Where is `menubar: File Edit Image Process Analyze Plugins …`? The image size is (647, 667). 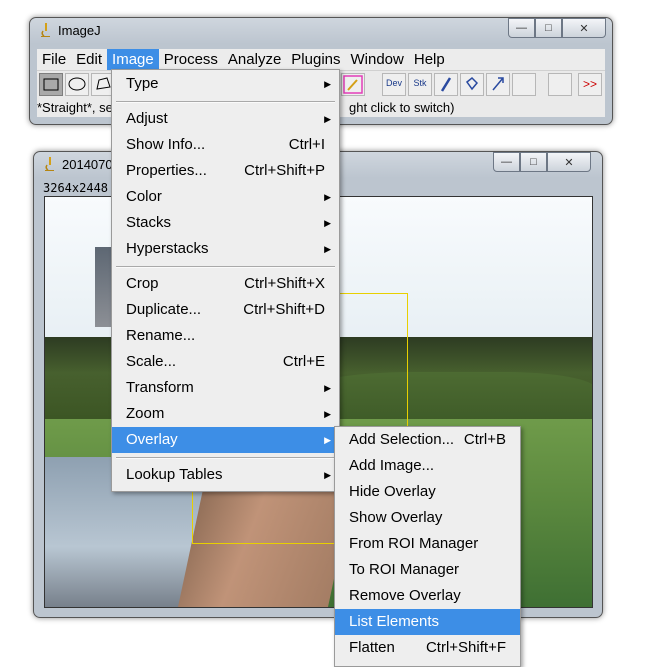
menubar: File Edit Image Process Analyze Plugins … is located at coordinates (321, 59).